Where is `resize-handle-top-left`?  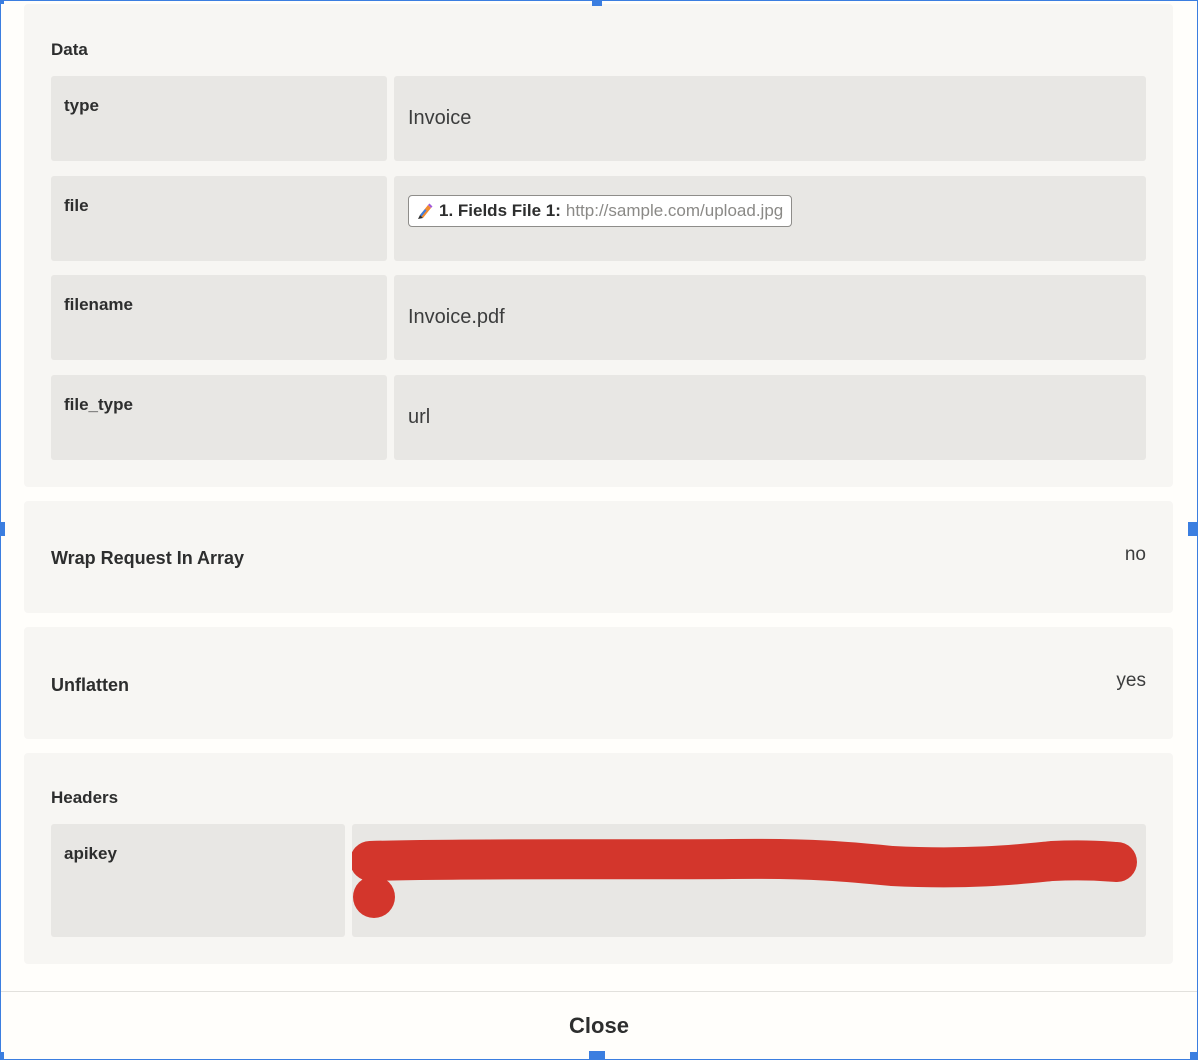
resize-handle-top-left is located at coordinates (2, 2).